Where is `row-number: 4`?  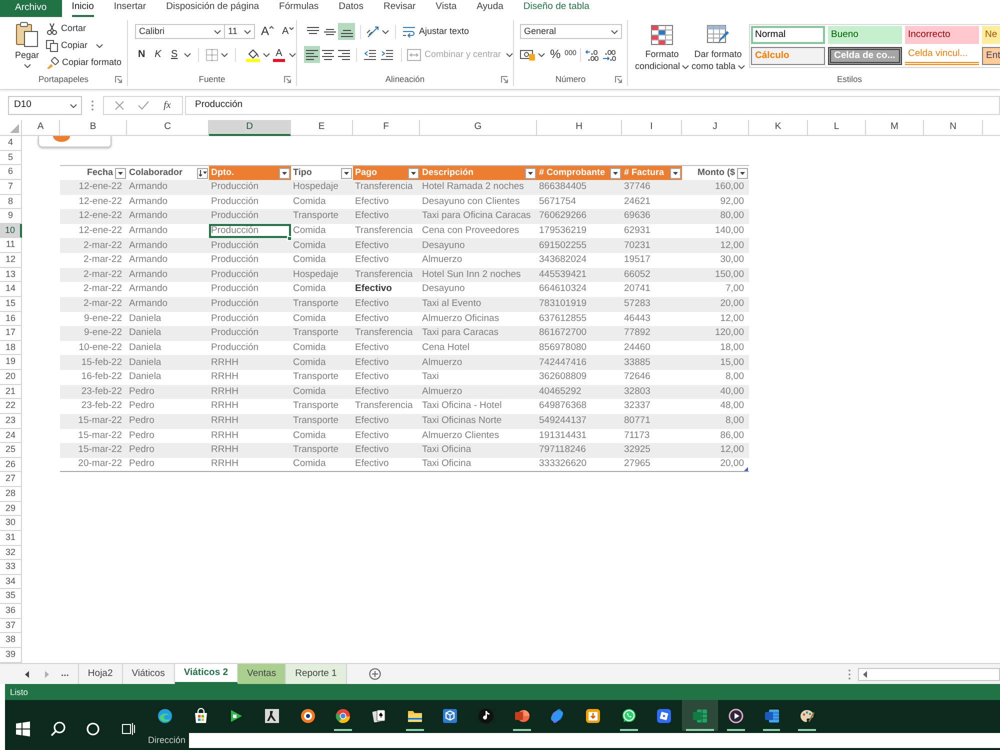 row-number: 4 is located at coordinates (11, 143).